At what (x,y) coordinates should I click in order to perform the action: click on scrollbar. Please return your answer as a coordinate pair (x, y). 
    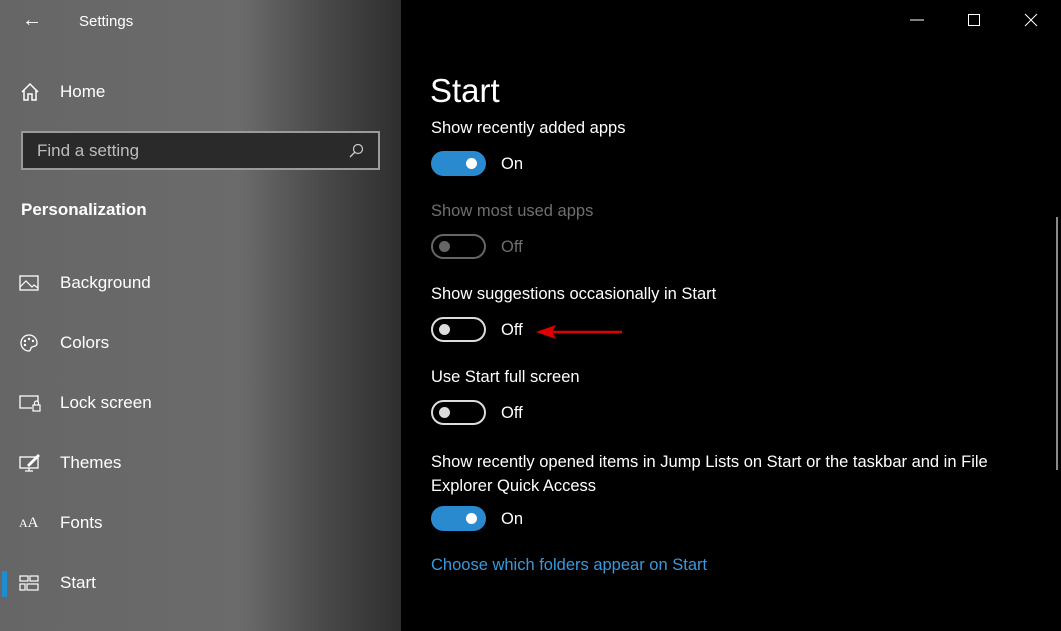
    Looking at the image, I should click on (1057, 343).